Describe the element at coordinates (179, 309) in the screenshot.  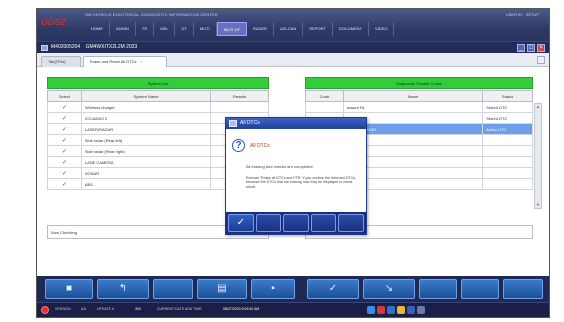
I see `datetime-label: CURRENT DATE AND TIME` at that location.